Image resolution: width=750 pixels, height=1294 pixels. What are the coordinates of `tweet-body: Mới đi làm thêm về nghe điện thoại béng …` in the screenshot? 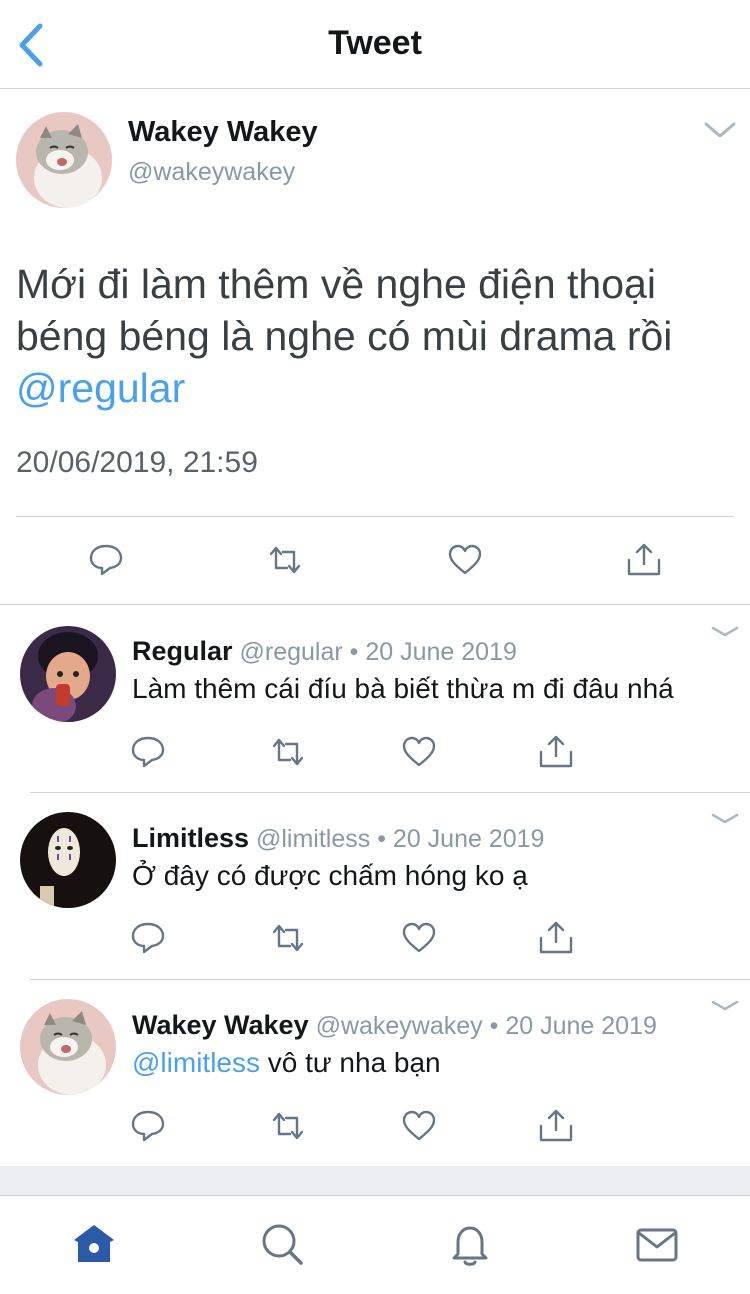 It's located at (344, 310).